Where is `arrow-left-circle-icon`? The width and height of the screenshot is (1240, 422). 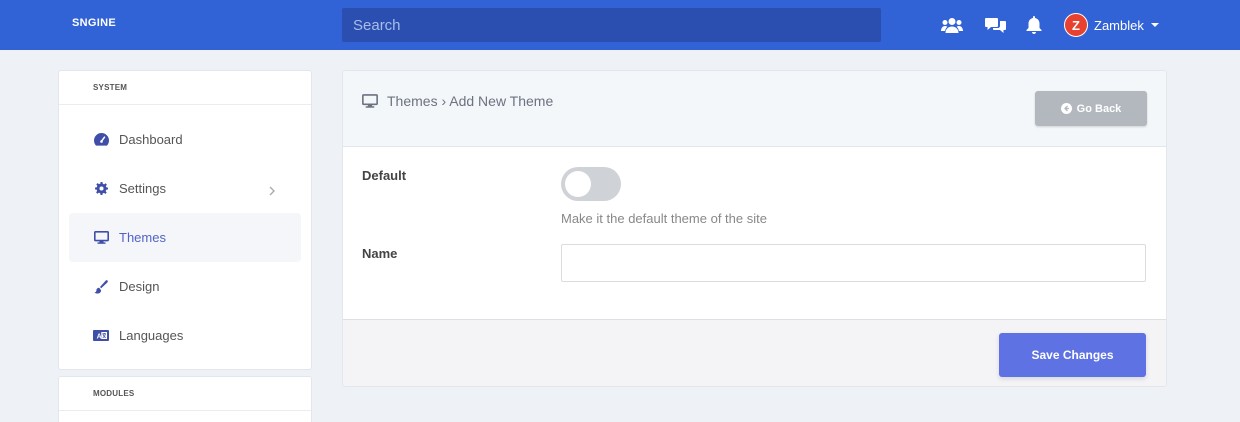
arrow-left-circle-icon is located at coordinates (1066, 108).